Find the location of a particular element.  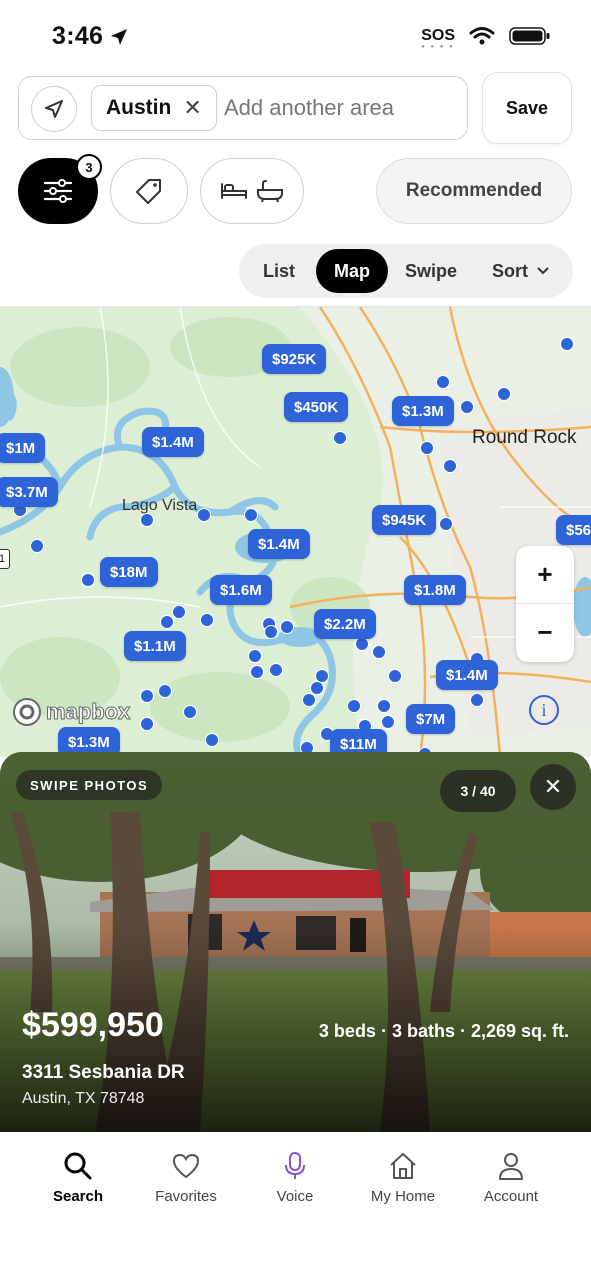

zoom-in-button: + is located at coordinates (545, 575).